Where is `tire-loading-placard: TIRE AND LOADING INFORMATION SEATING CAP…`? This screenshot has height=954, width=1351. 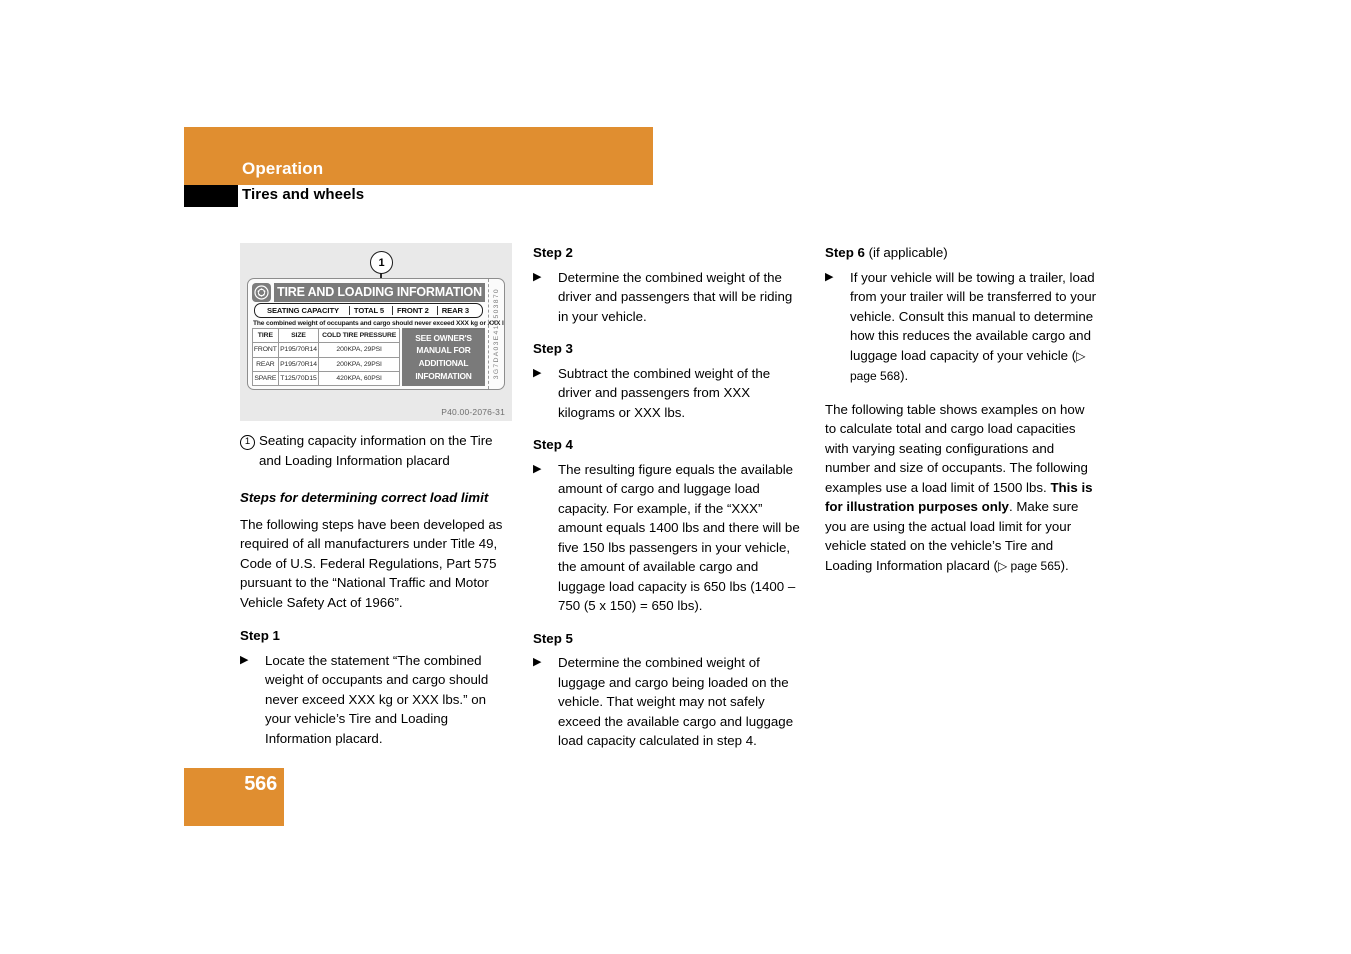 tire-loading-placard: TIRE AND LOADING INFORMATION SEATING CAP… is located at coordinates (376, 334).